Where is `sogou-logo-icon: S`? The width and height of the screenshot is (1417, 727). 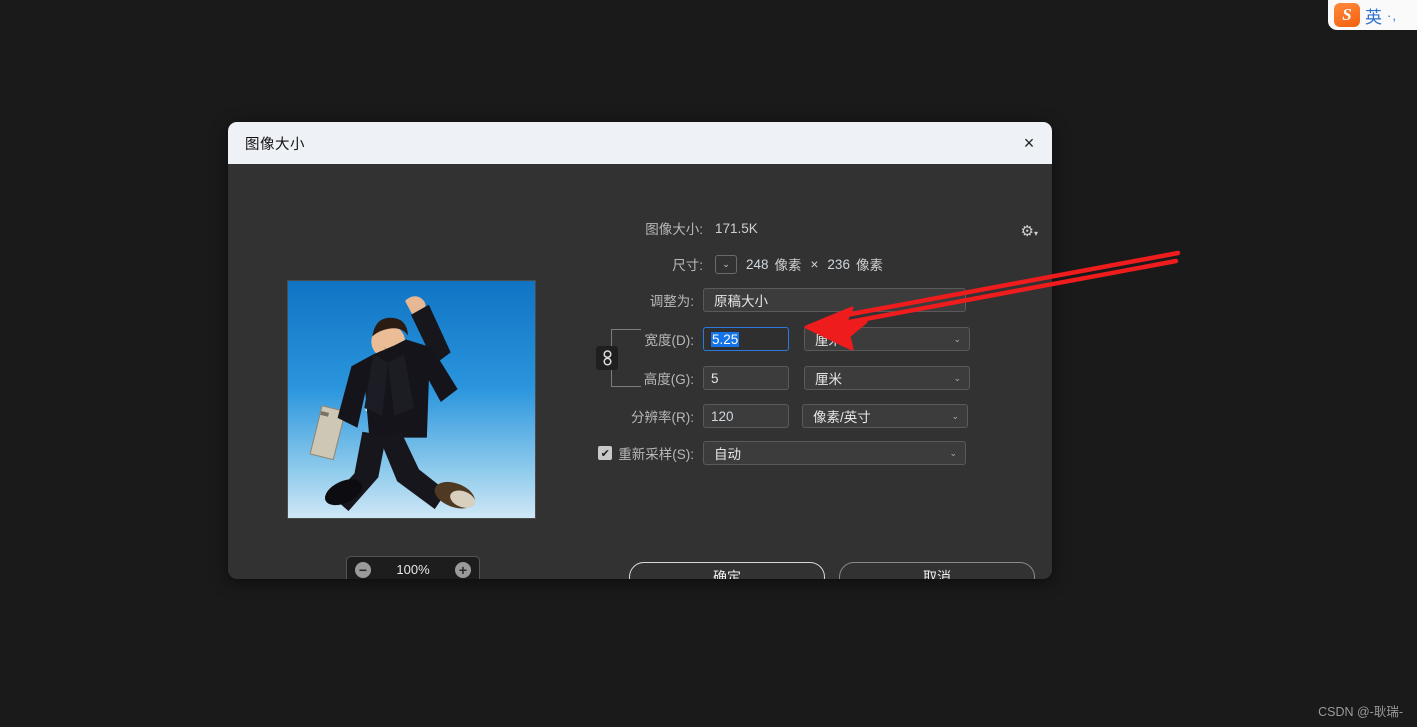 sogou-logo-icon: S is located at coordinates (1347, 15).